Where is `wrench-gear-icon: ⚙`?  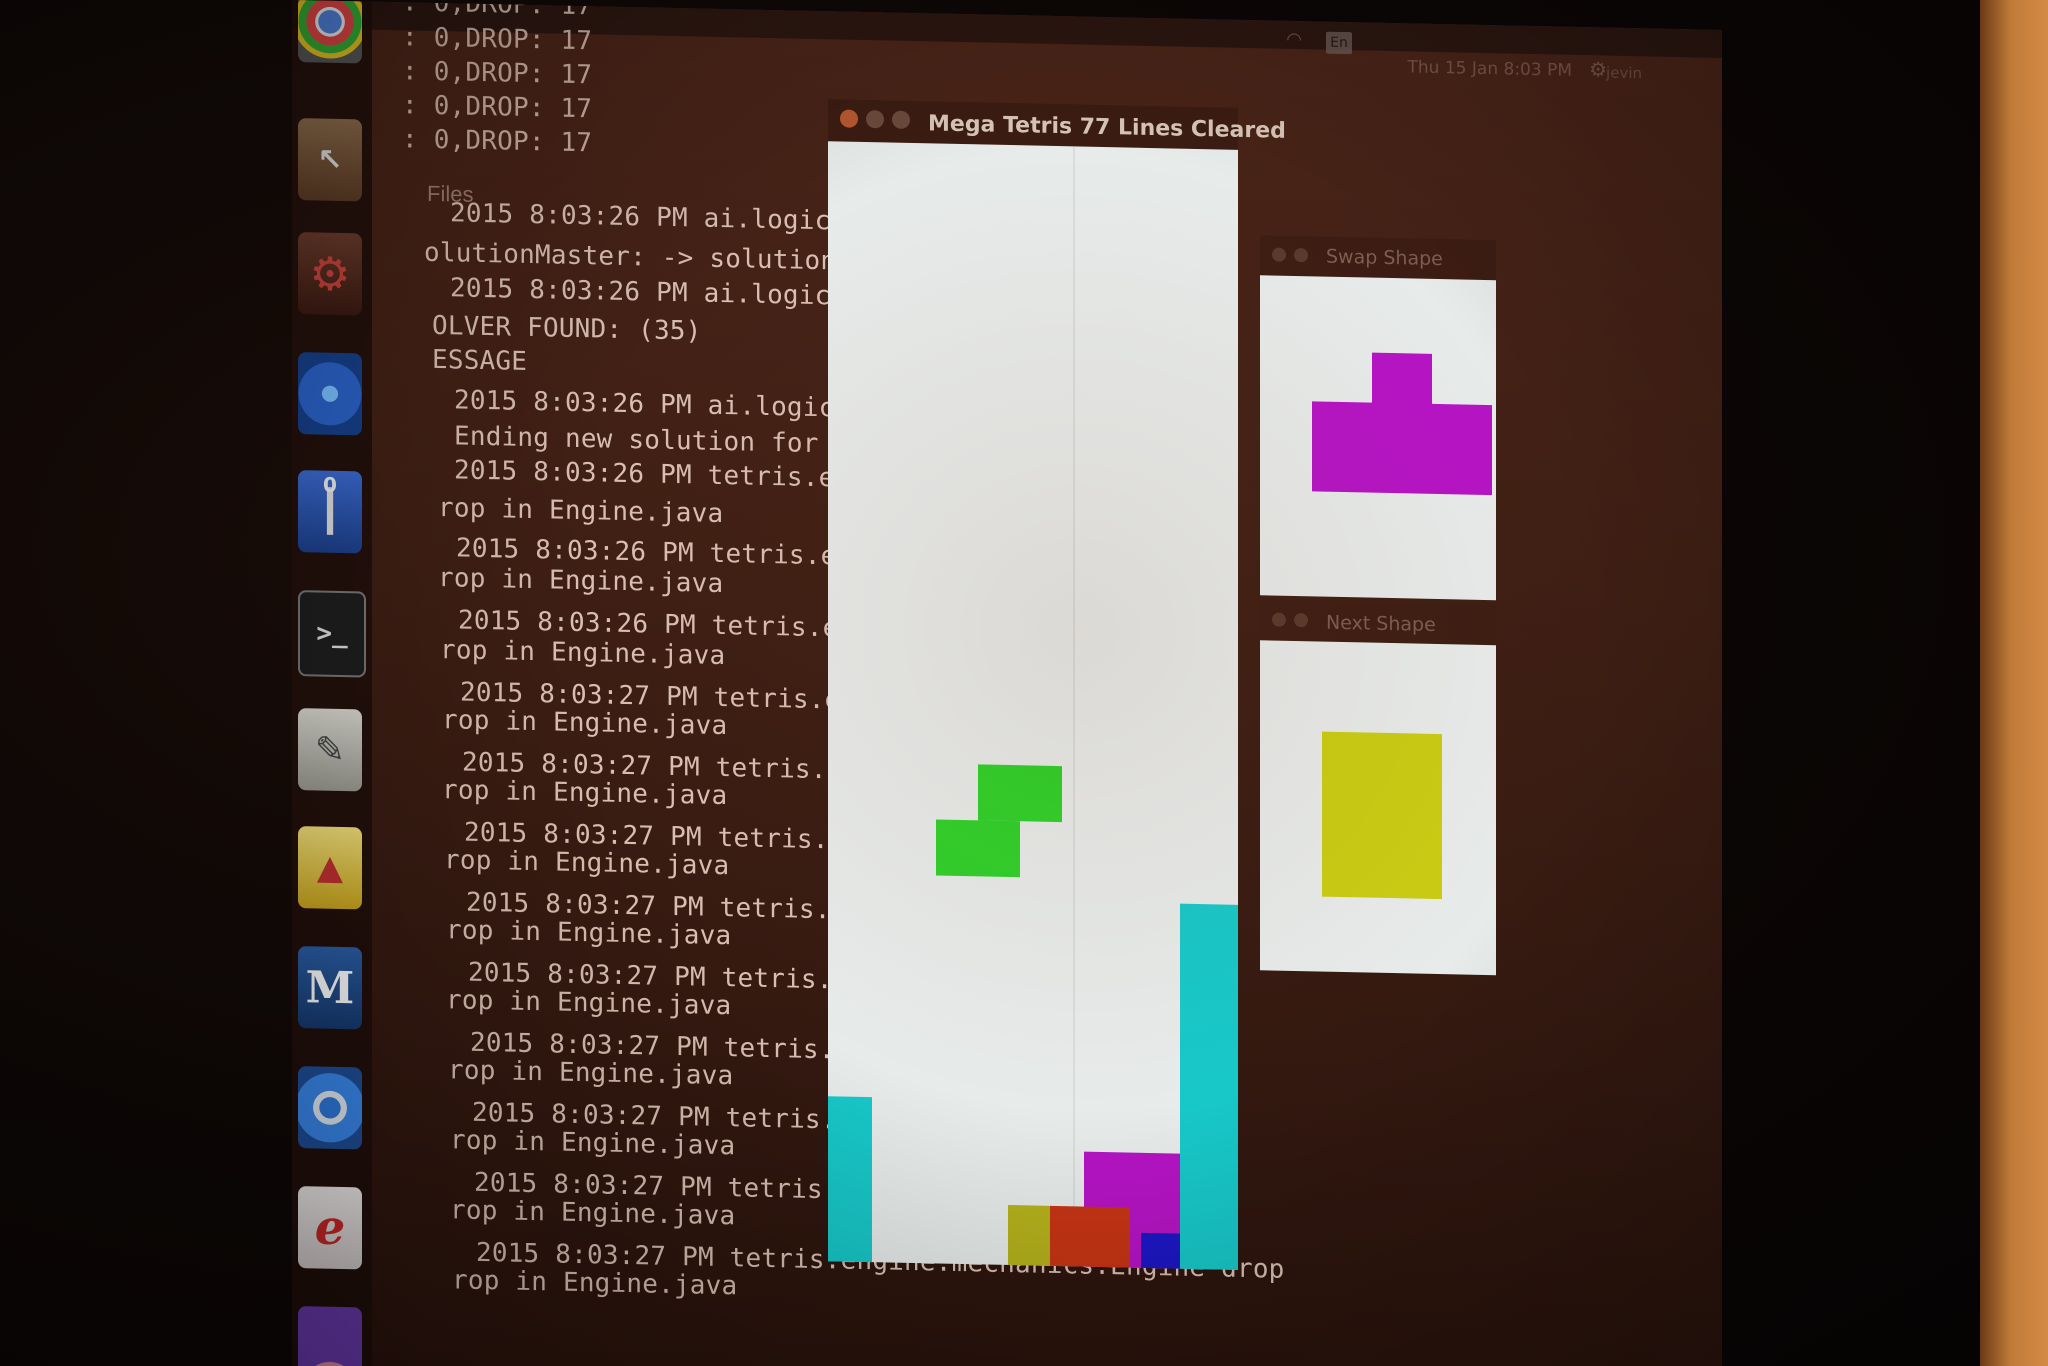
wrench-gear-icon: ⚙ is located at coordinates (330, 274).